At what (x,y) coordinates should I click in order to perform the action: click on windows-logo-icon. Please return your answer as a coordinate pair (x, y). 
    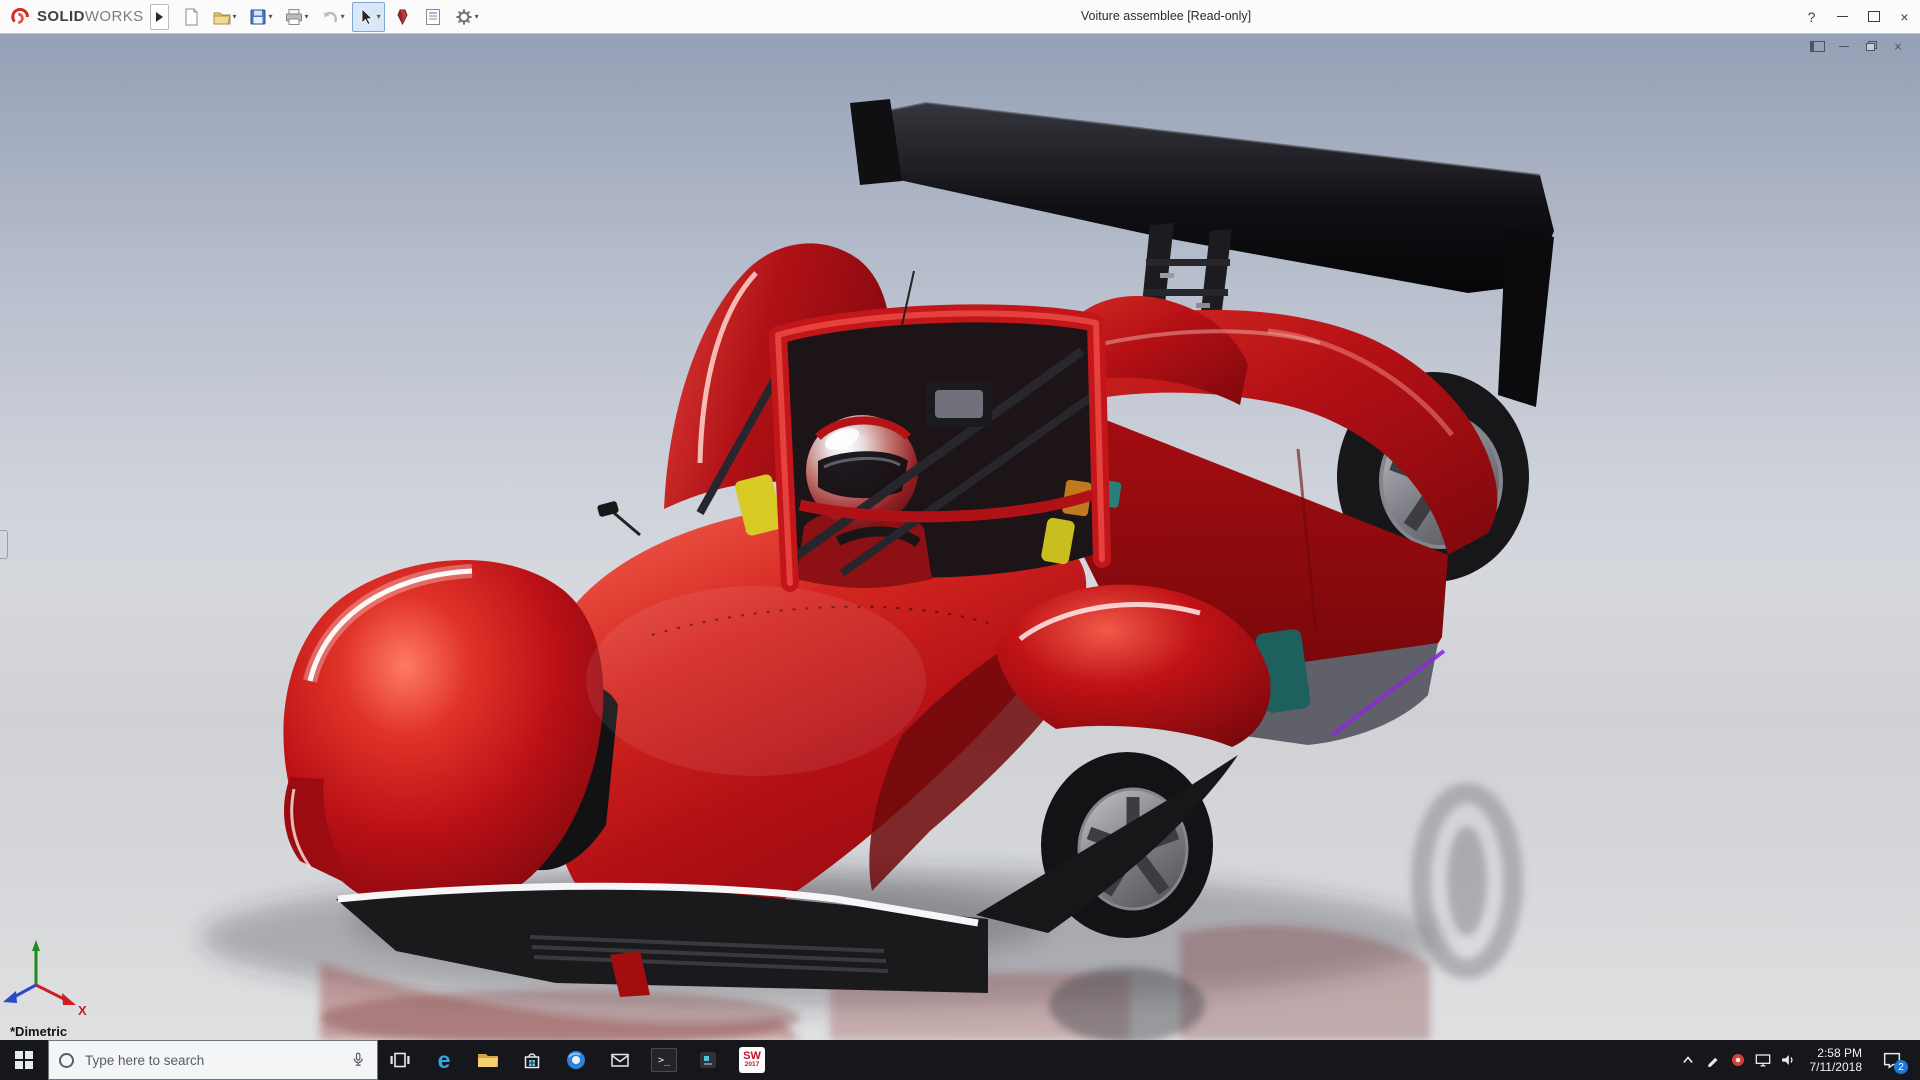
    Looking at the image, I should click on (24, 1060).